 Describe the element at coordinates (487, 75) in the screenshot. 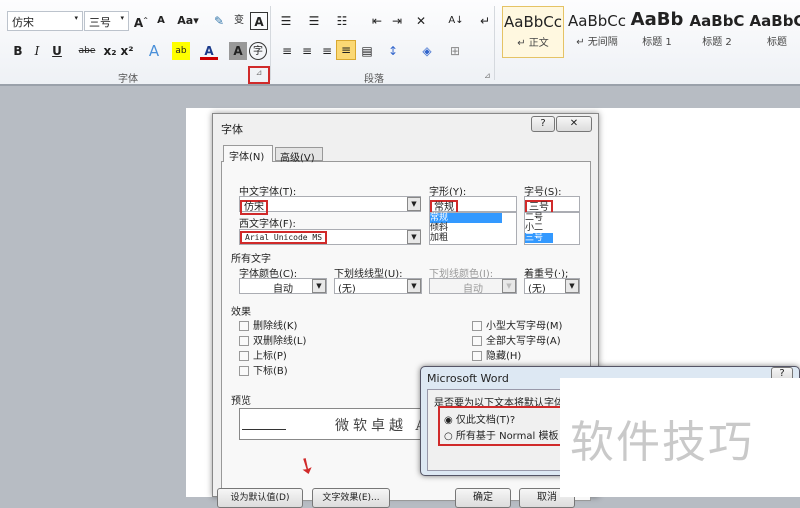

I see `paragraph-dialog-launcher: ⊿` at that location.